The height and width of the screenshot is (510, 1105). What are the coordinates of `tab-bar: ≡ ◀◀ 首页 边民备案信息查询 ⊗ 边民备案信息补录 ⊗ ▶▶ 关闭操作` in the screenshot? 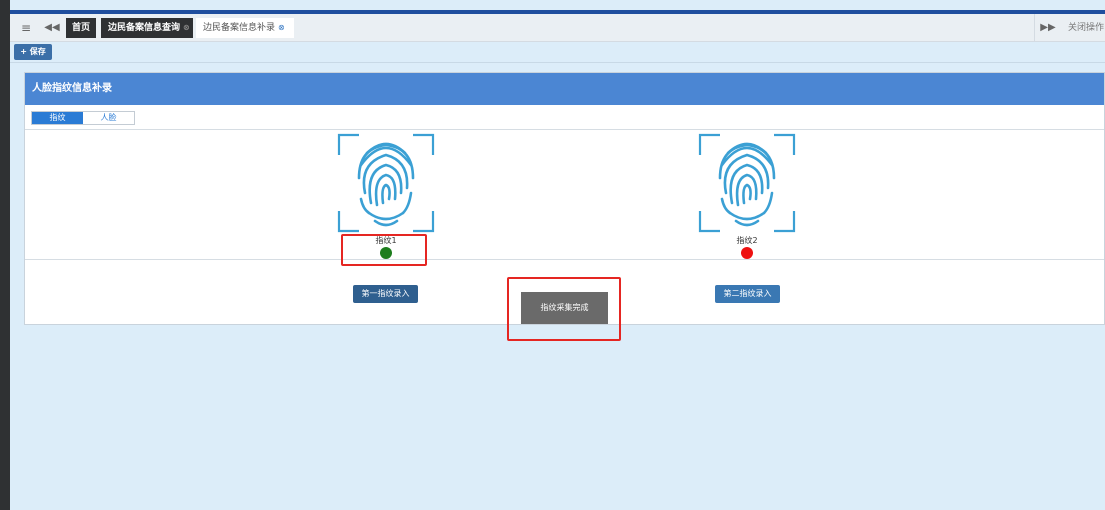 It's located at (557, 28).